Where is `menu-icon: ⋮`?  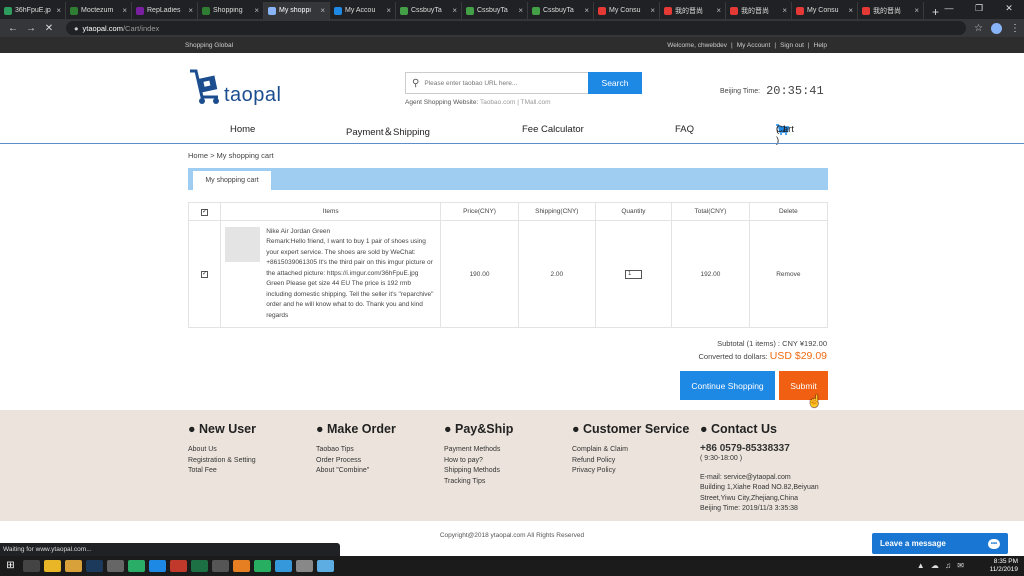 menu-icon: ⋮ is located at coordinates (1015, 28).